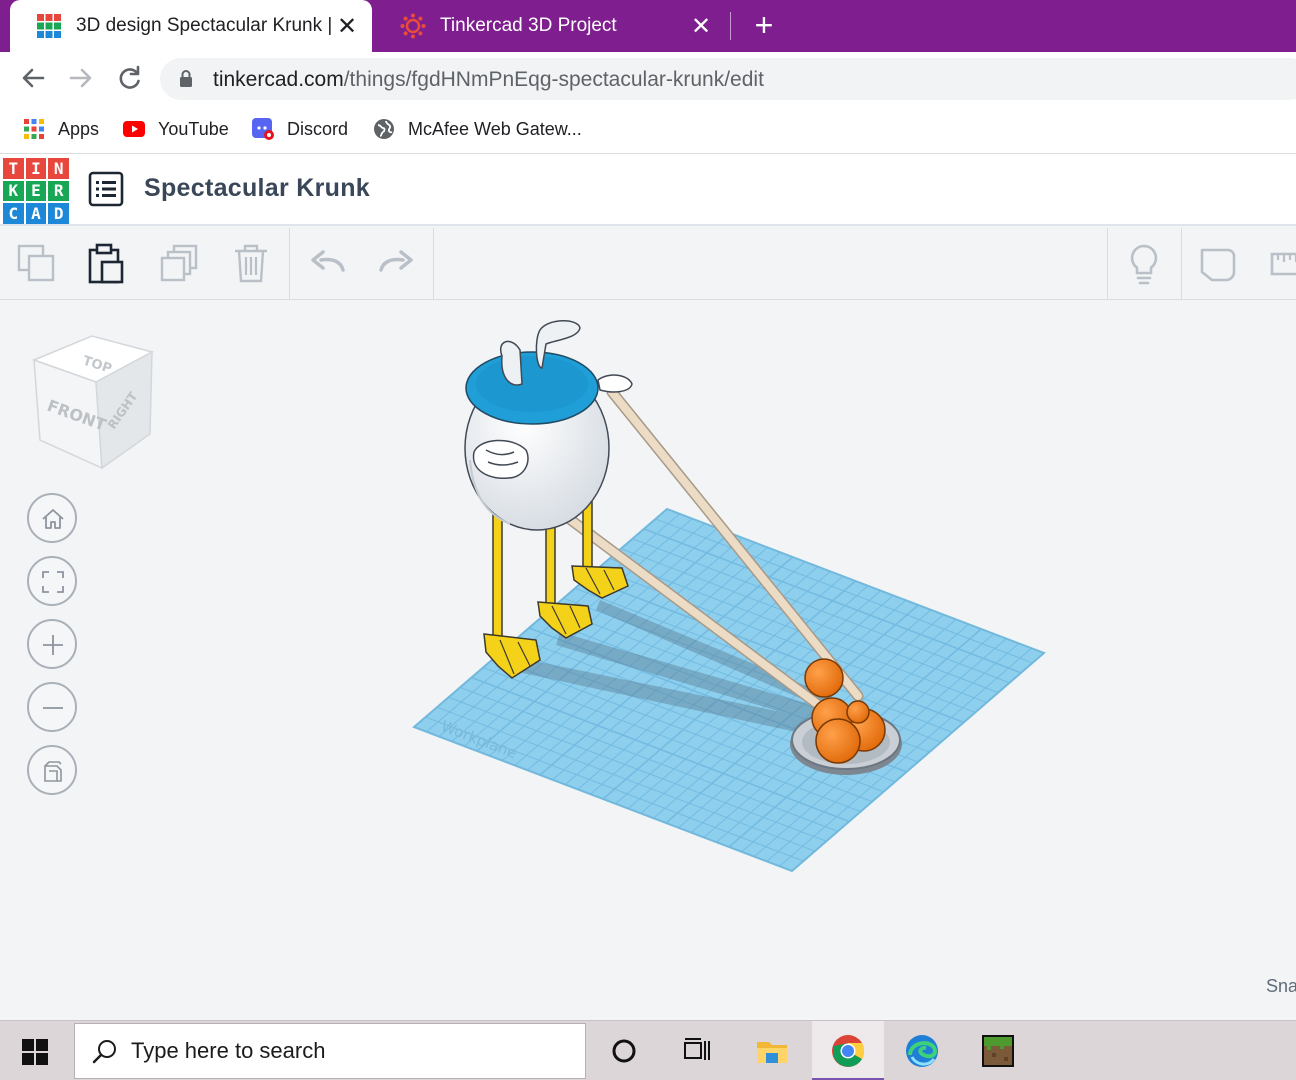 The image size is (1296, 1080). I want to click on minecraft-button, so click(998, 1050).